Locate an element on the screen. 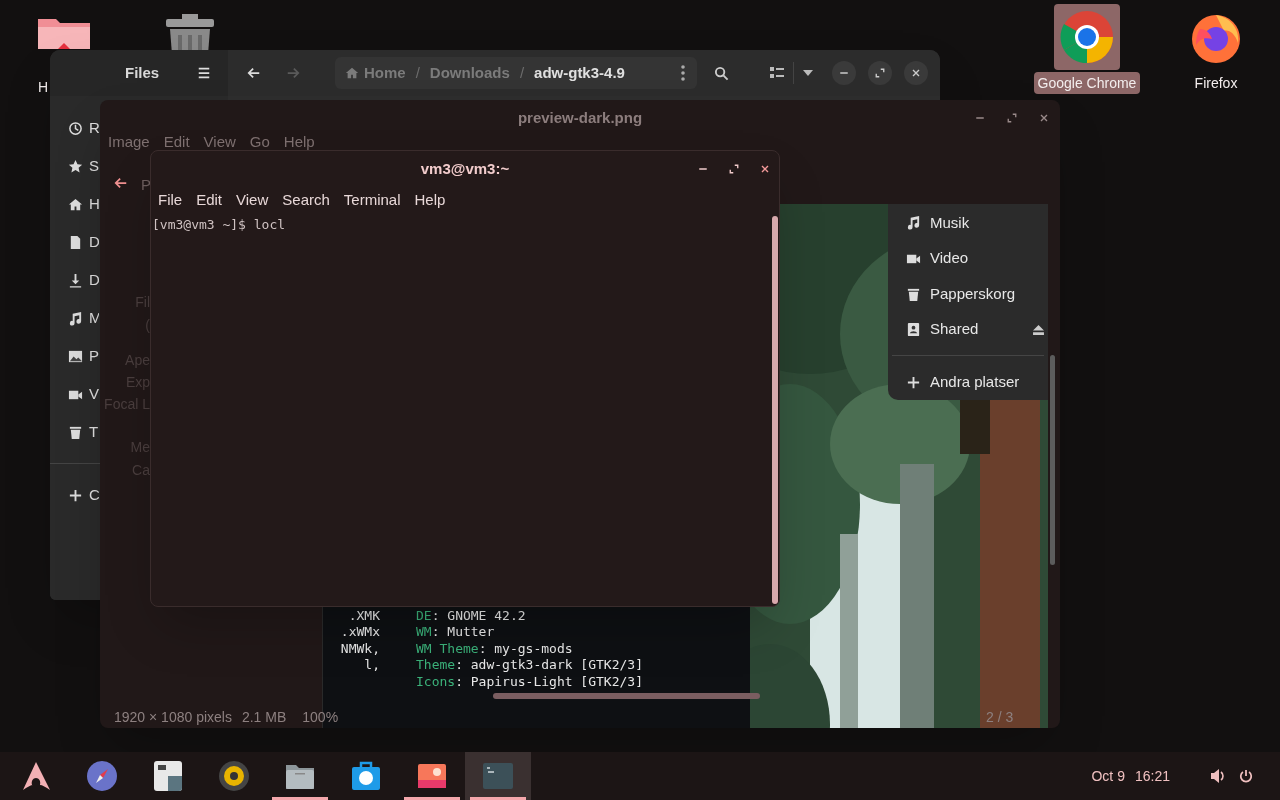 This screenshot has width=1280, height=800. terminal-text: [vm3@vm3 ~]$ locl is located at coordinates (219, 225).